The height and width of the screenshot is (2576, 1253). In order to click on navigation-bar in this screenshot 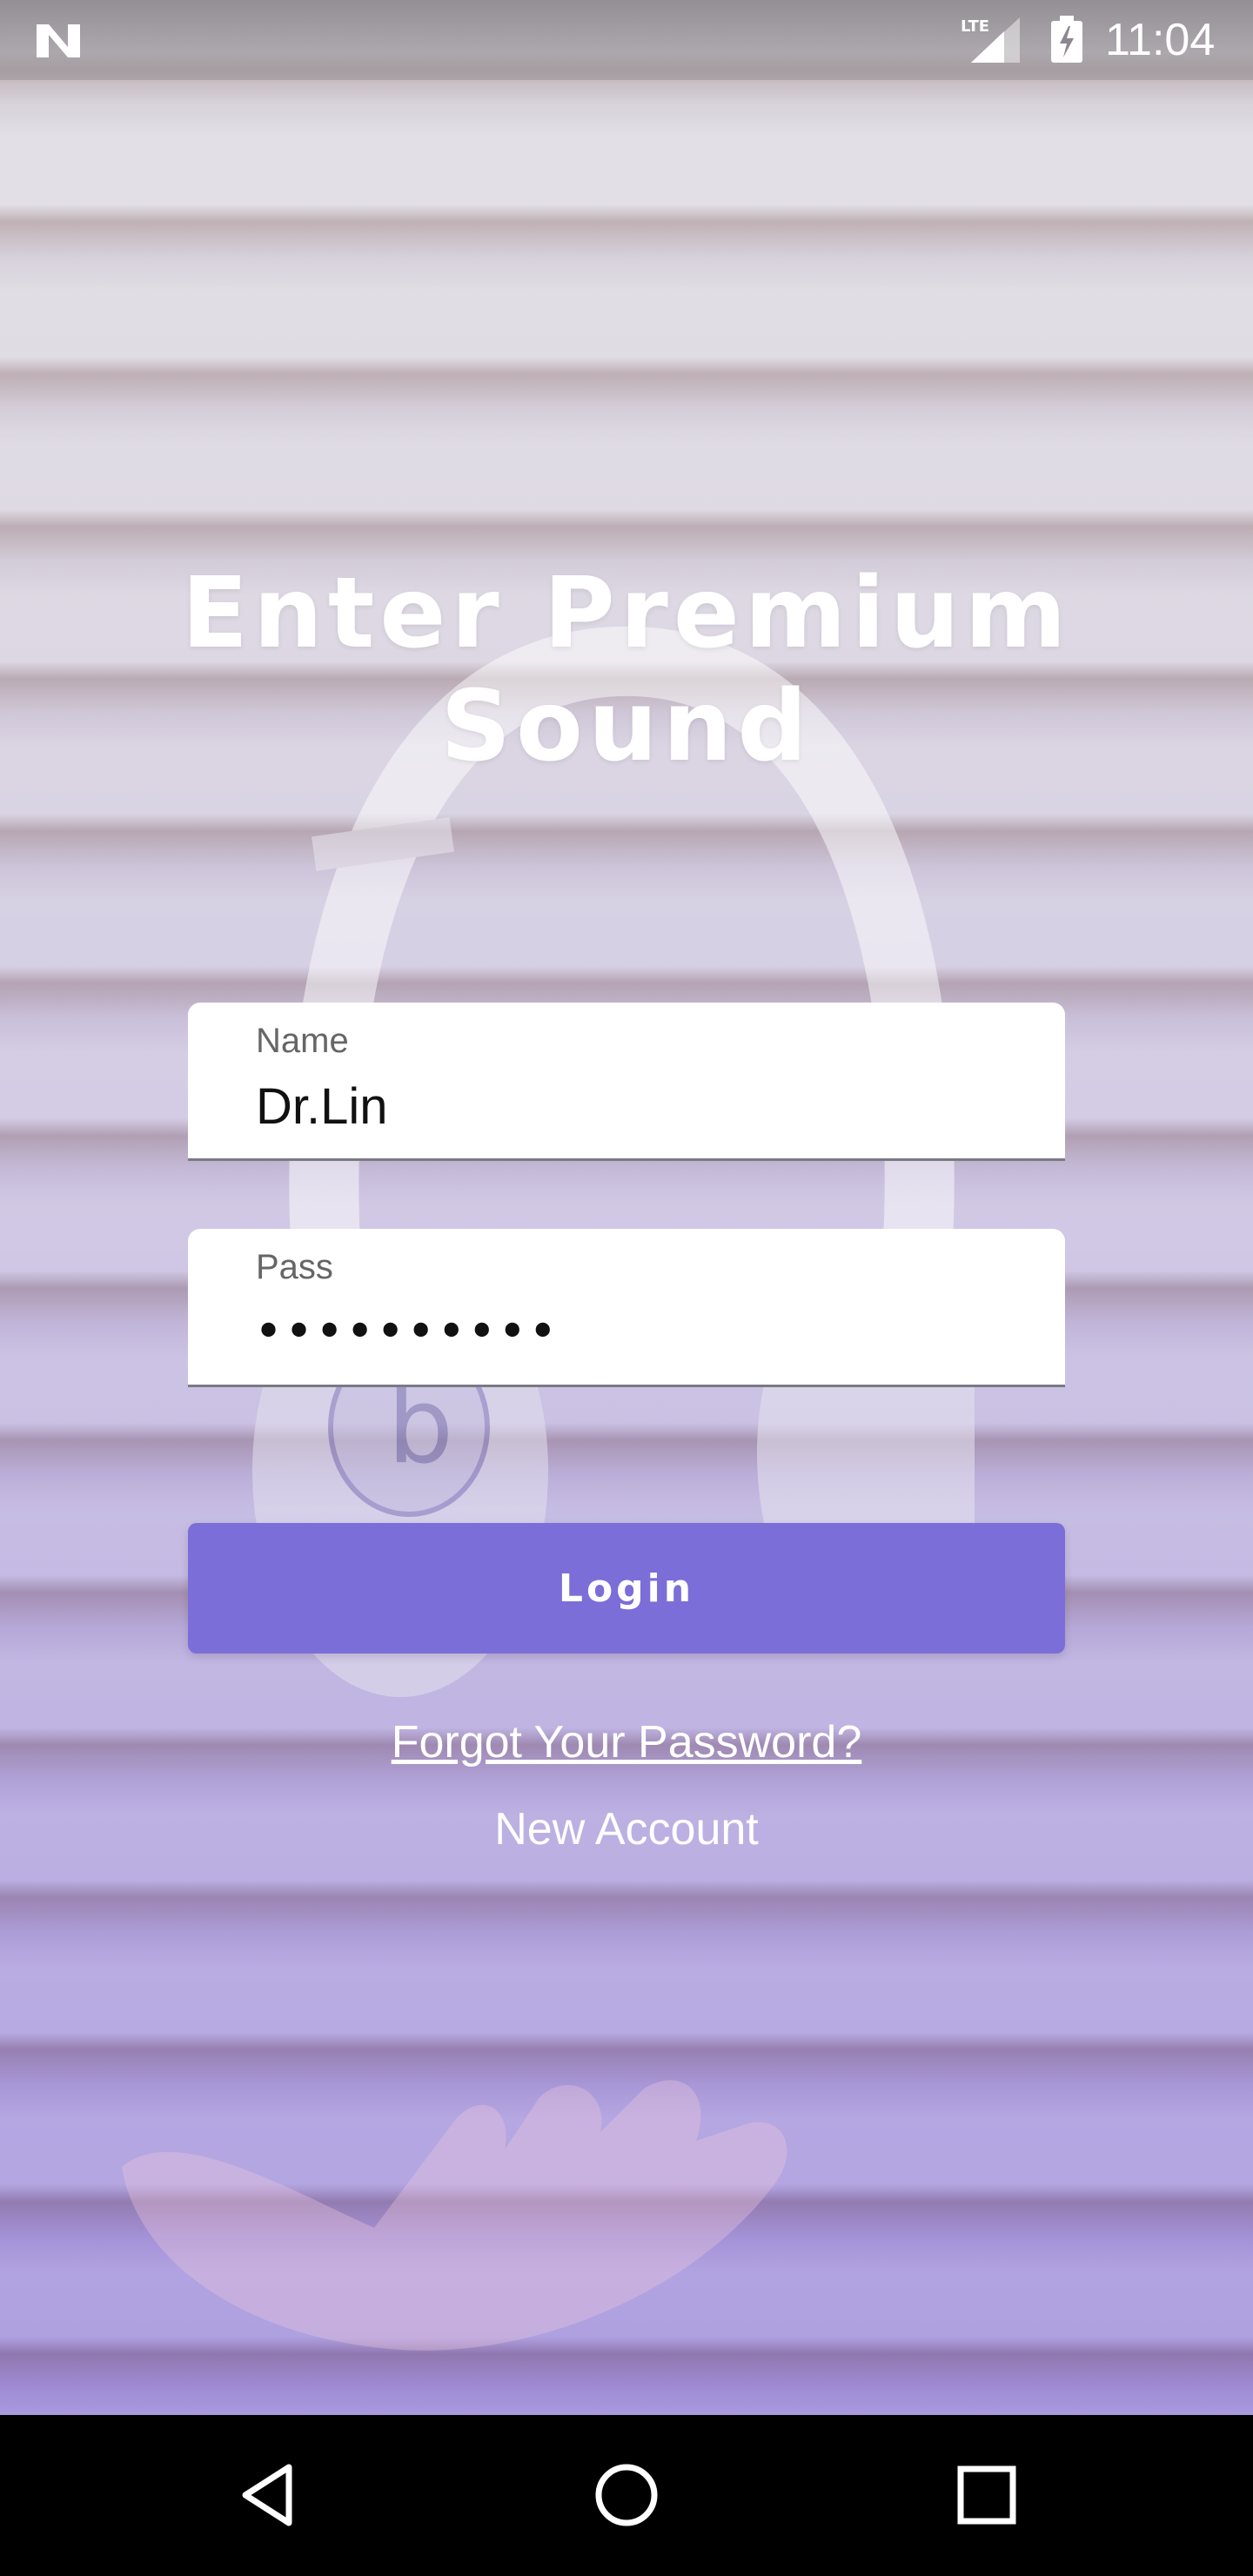, I will do `click(626, 2495)`.